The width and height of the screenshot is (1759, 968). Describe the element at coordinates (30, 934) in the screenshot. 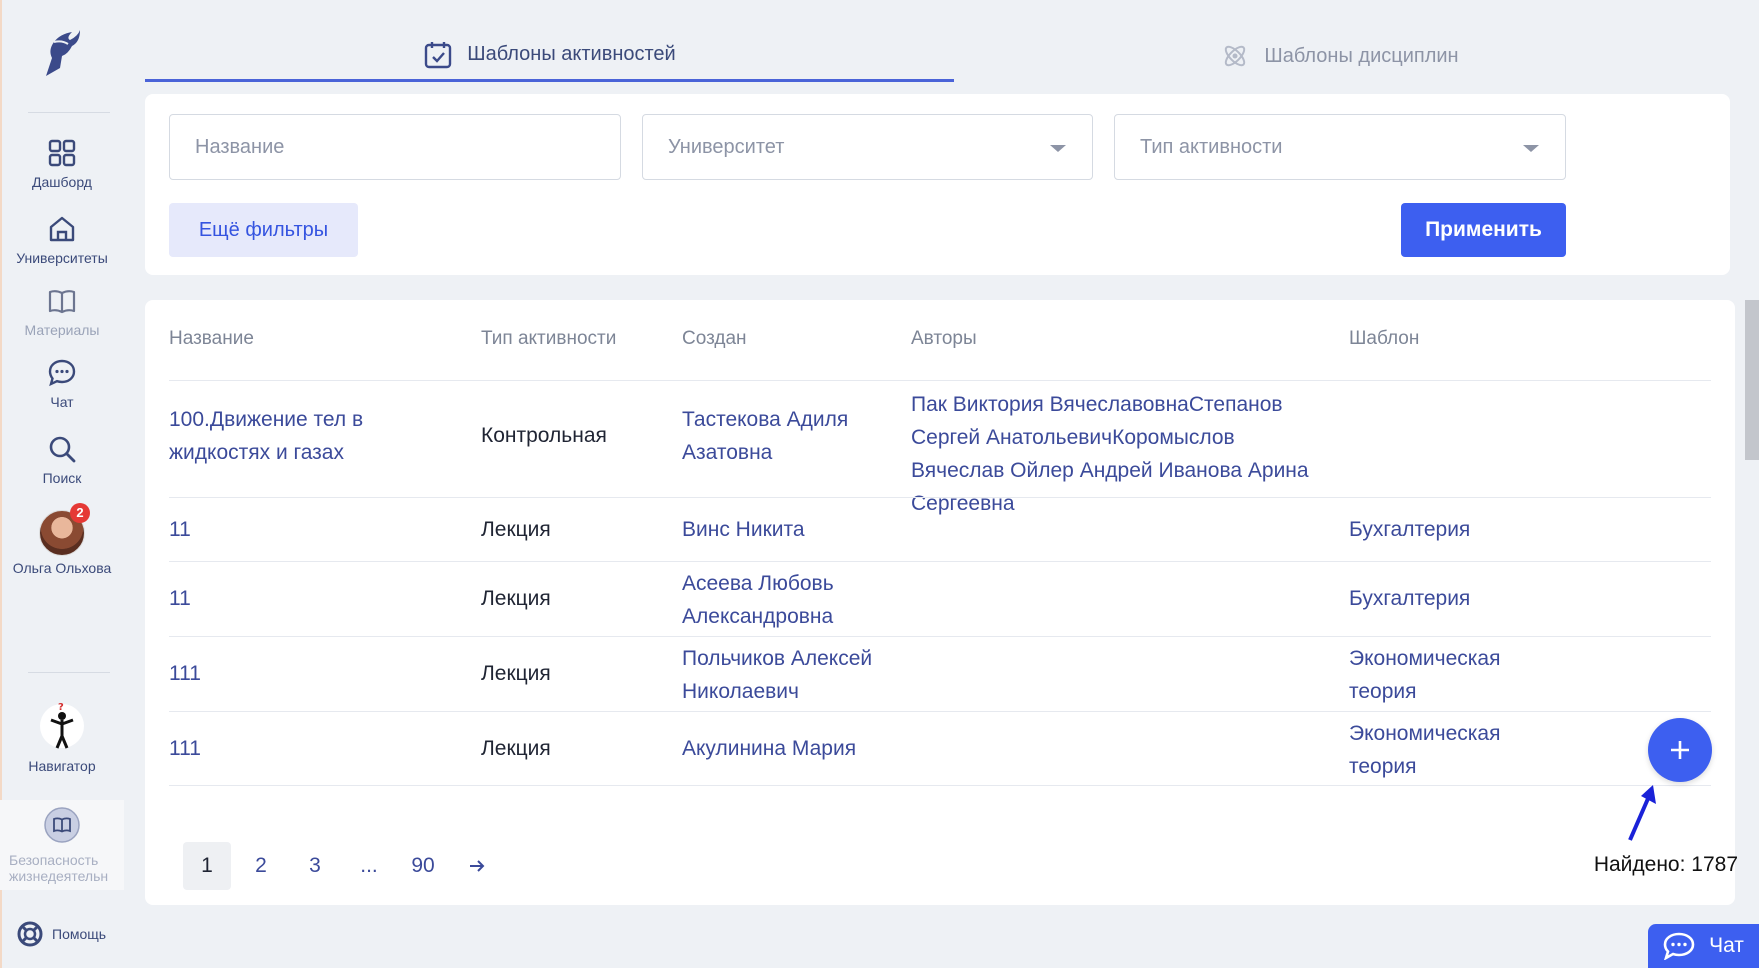

I see `lifebuoy-icon` at that location.